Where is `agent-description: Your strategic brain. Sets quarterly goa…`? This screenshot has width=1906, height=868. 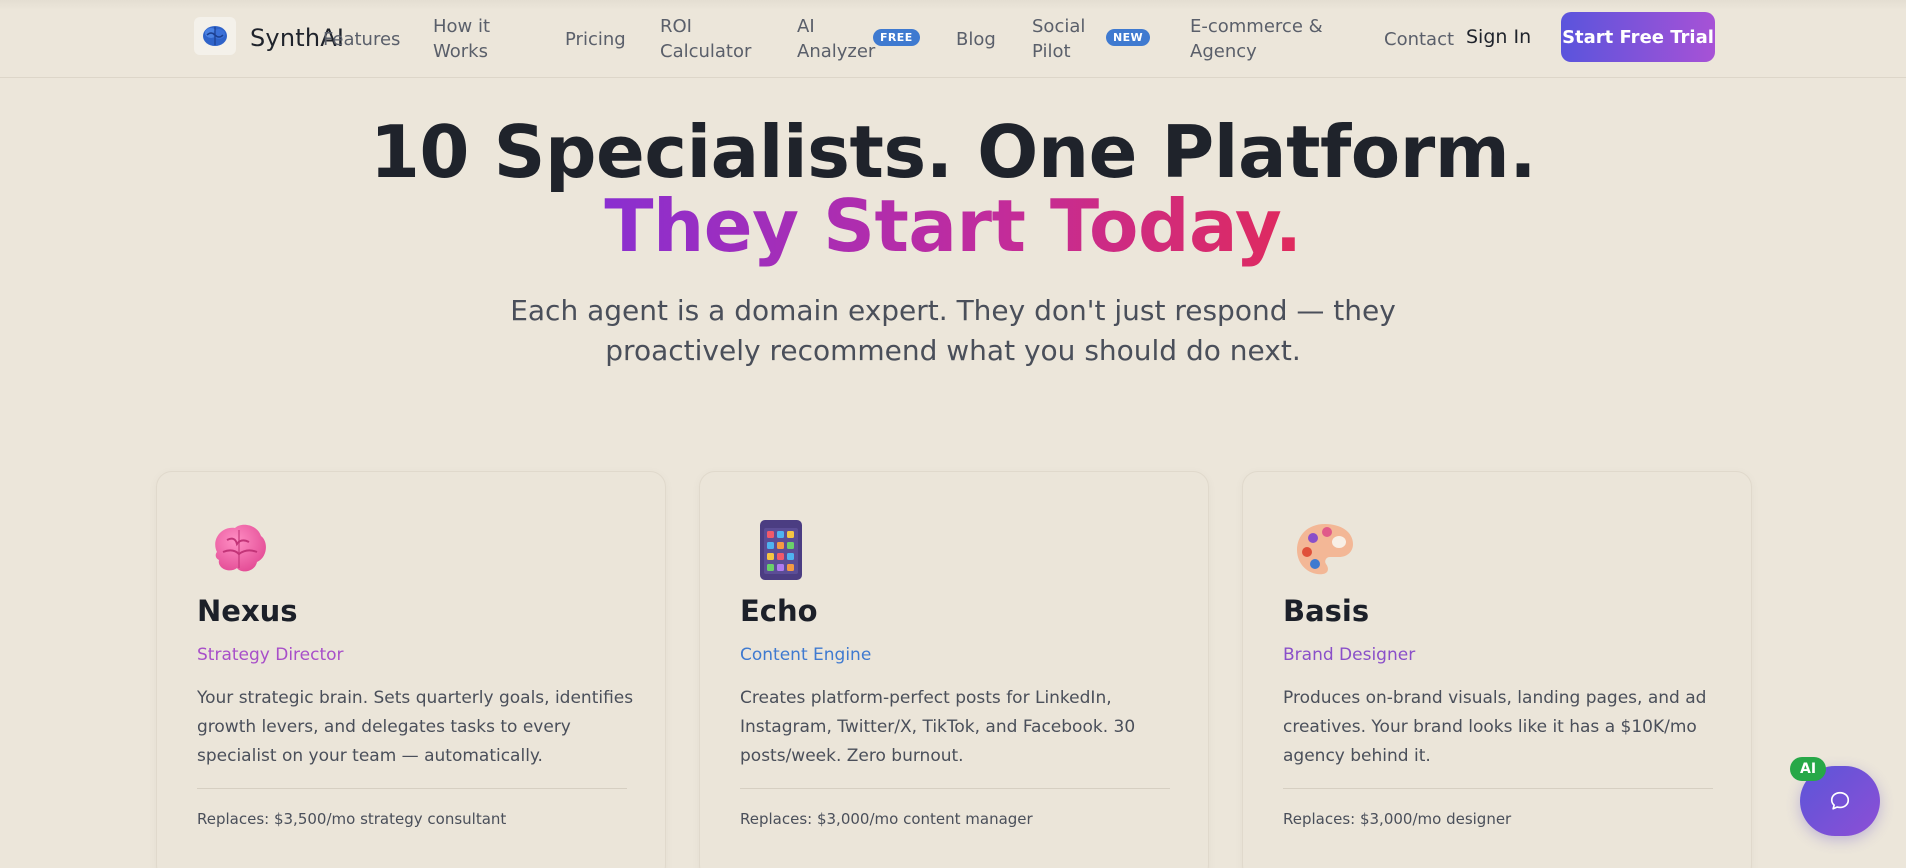
agent-description: Your strategic brain. Sets quarterly goa… is located at coordinates (415, 727).